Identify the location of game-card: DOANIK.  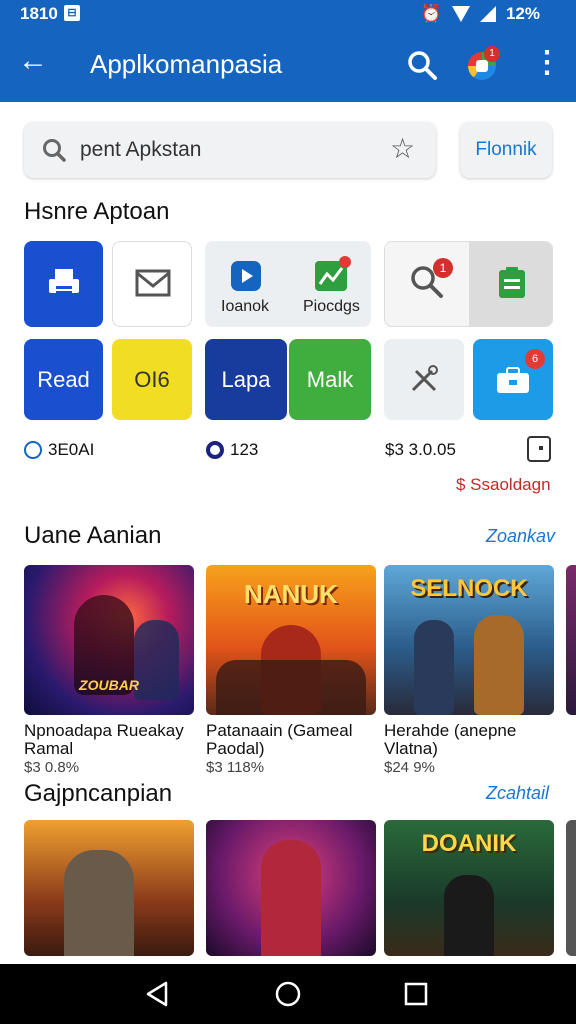
(469, 888).